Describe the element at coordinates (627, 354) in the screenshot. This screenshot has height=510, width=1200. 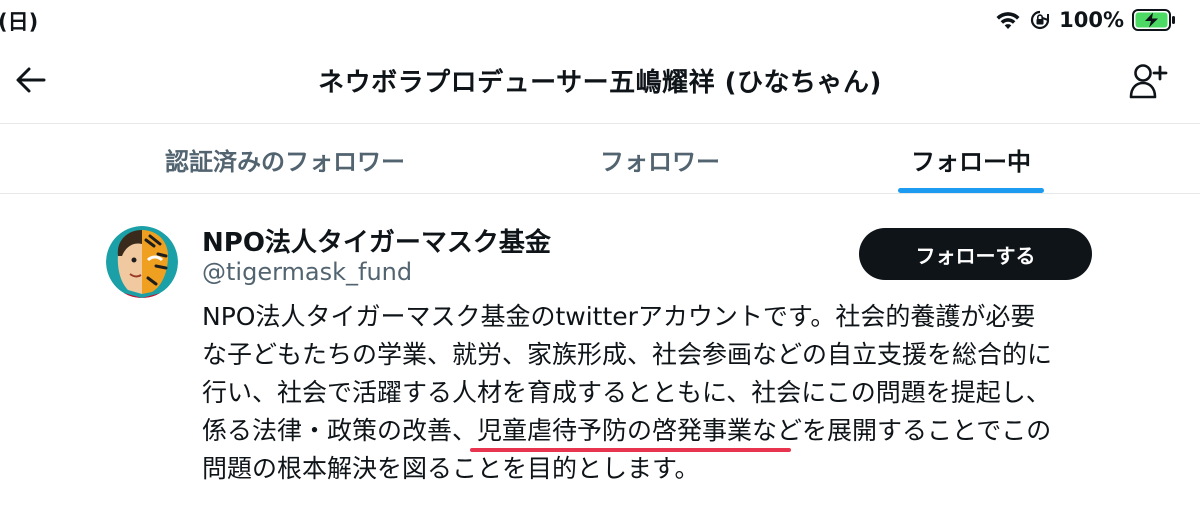
I see `bio-line: な子どもたちの学業、就労、家族形成、社会参画などの自立支援を総合的に` at that location.